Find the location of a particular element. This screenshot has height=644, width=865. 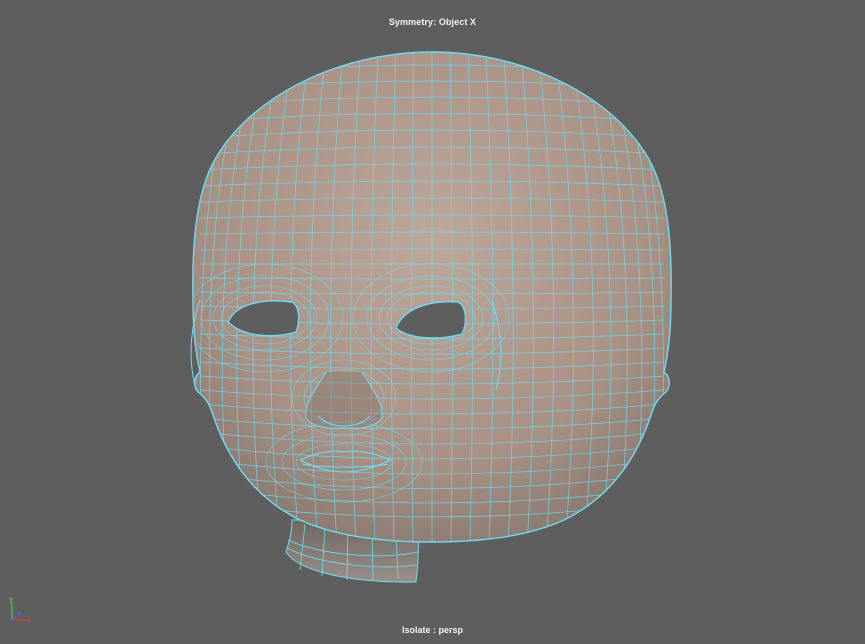

z-axis-label: z is located at coordinates (19, 613).